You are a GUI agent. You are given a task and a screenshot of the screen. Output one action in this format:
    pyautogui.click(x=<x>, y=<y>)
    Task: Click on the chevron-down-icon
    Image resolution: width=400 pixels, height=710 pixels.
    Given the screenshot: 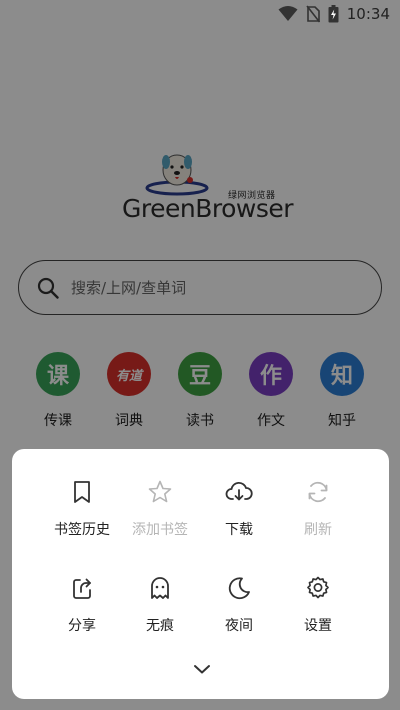 What is the action you would take?
    pyautogui.click(x=202, y=669)
    